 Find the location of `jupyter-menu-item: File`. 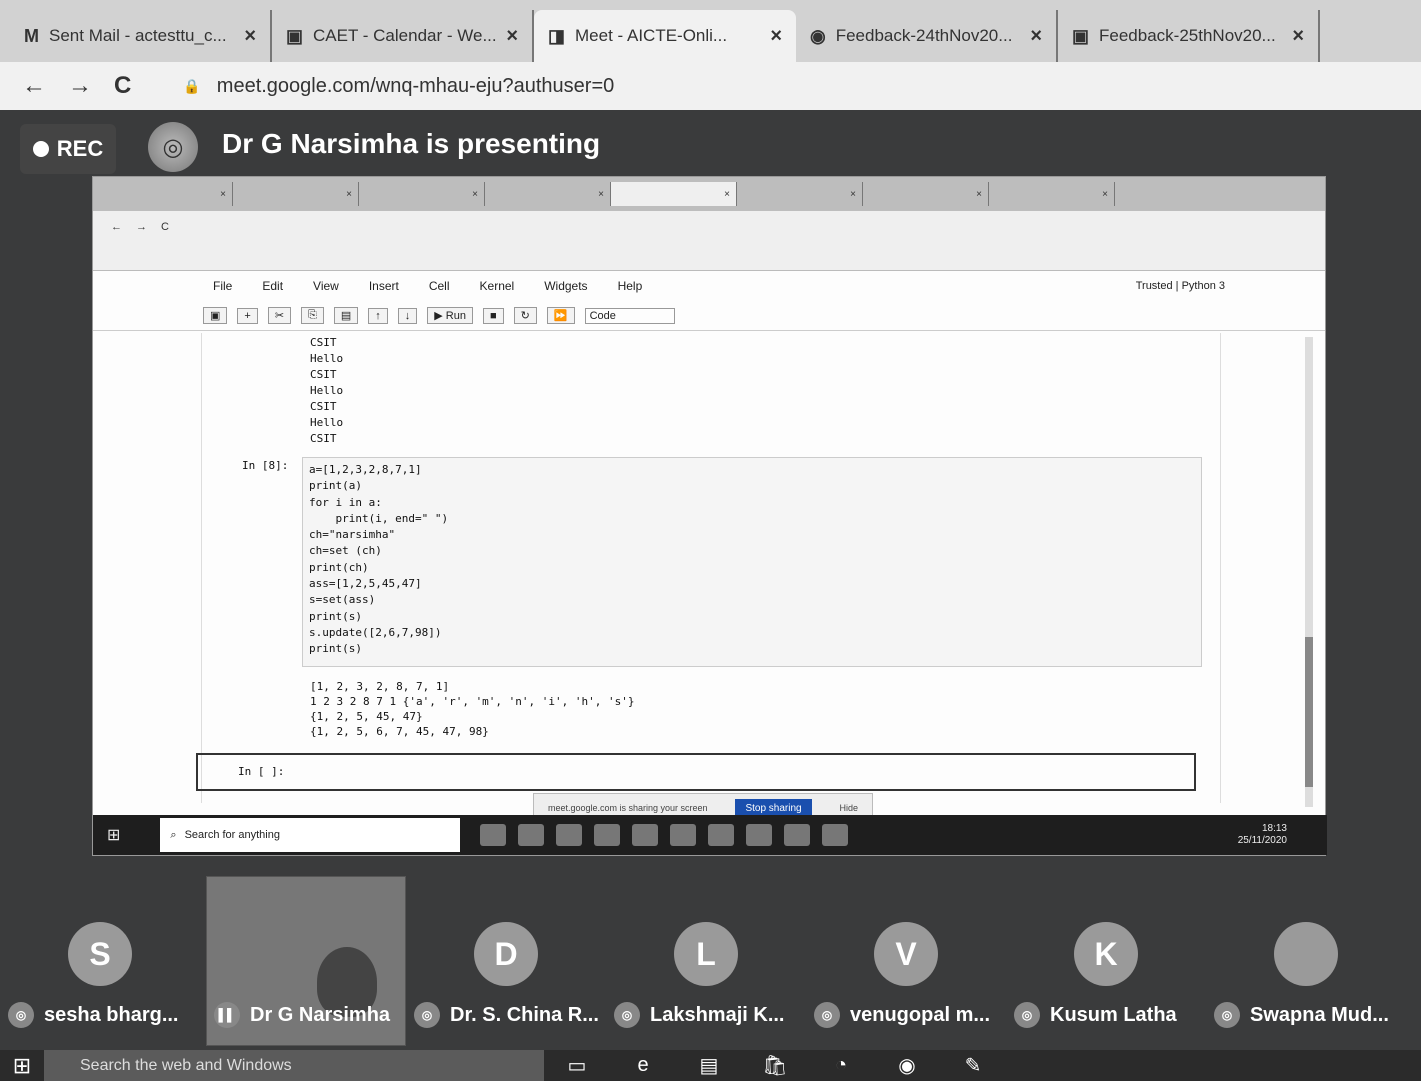

jupyter-menu-item: File is located at coordinates (223, 286).